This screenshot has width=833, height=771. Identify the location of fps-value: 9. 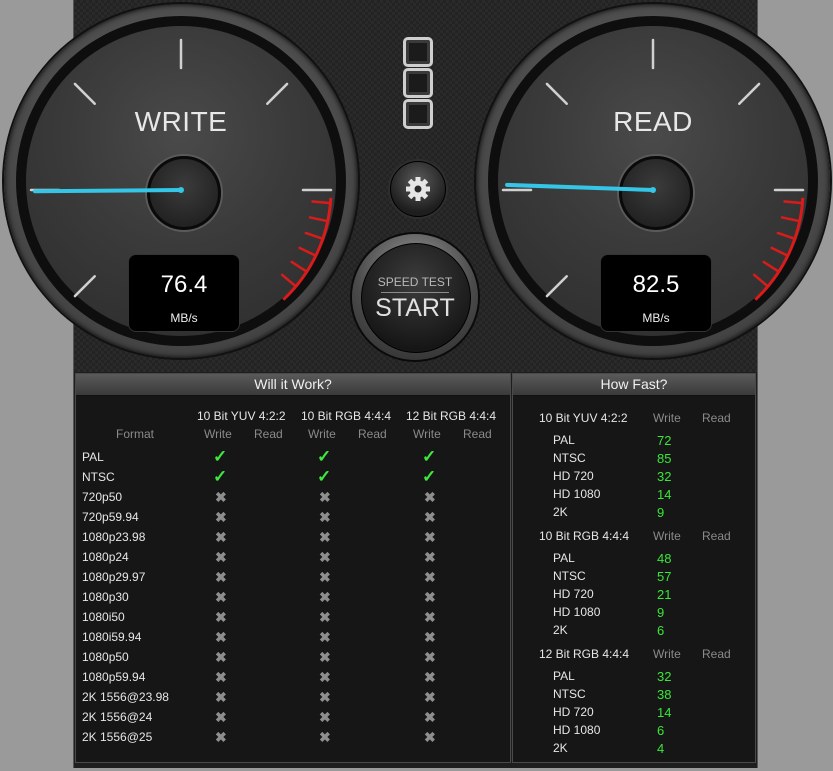
(661, 612).